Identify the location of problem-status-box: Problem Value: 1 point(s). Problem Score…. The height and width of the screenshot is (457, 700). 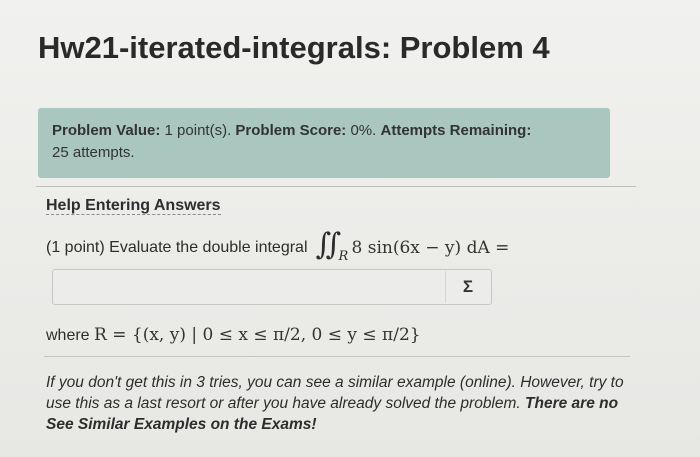
(324, 143).